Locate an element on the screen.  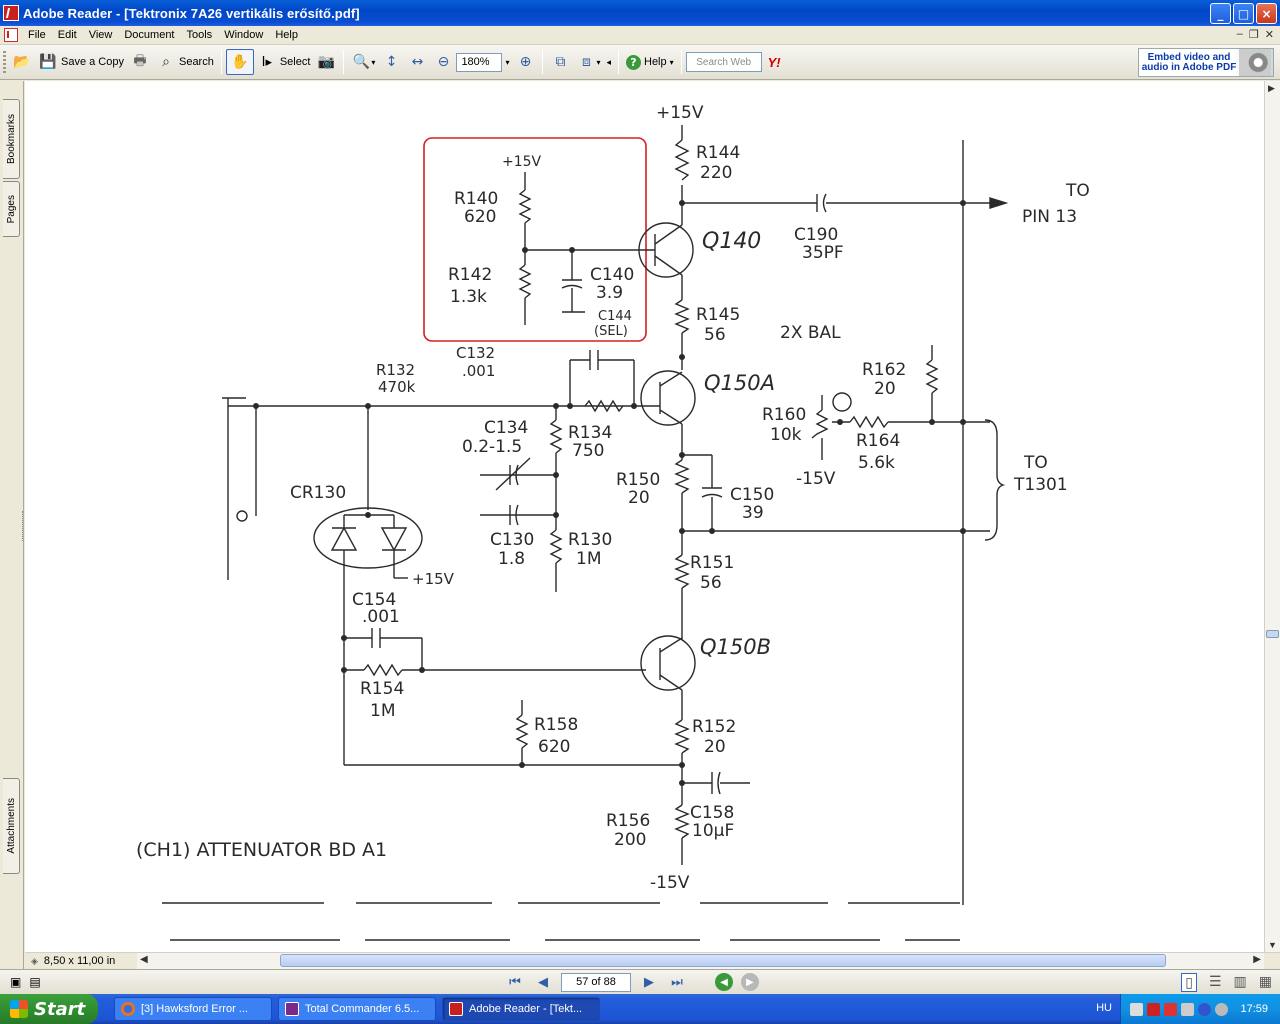
toolbar-more: ◂ is located at coordinates (608, 62).